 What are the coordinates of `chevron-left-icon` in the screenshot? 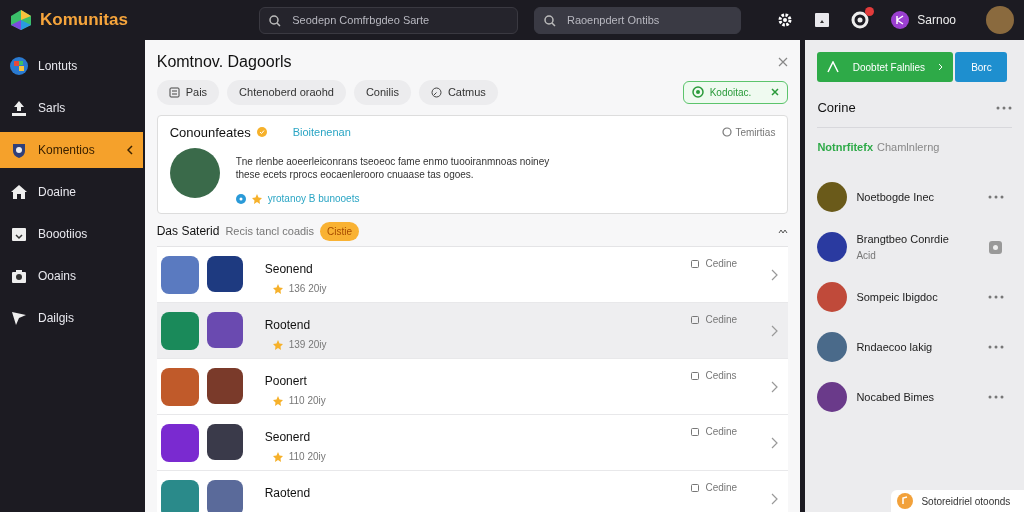 It's located at (129, 150).